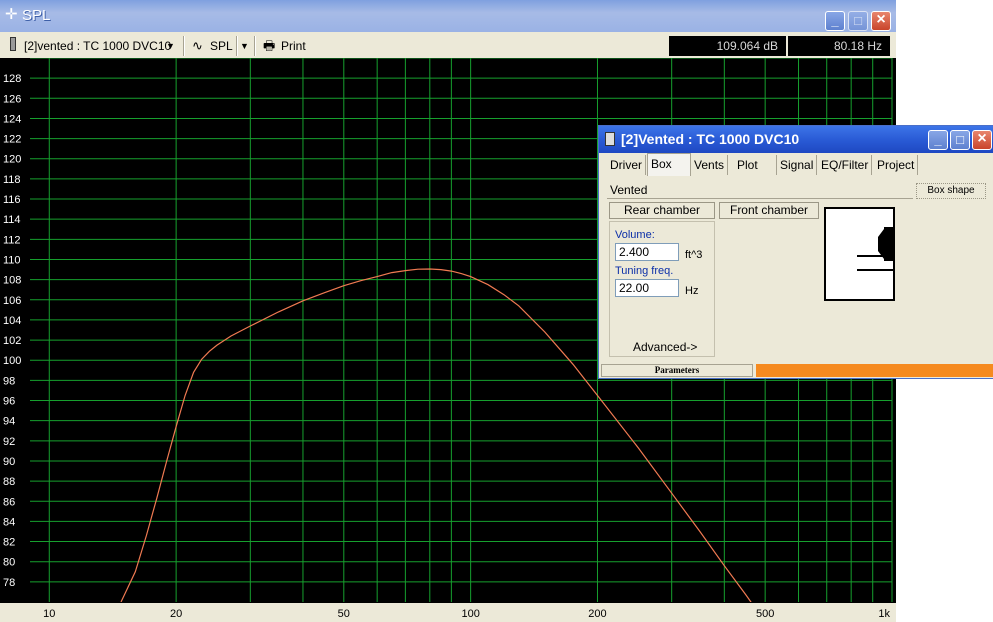 The height and width of the screenshot is (622, 993). Describe the element at coordinates (644, 271) in the screenshot. I see `tuning-freq-label: Tuning freq.` at that location.